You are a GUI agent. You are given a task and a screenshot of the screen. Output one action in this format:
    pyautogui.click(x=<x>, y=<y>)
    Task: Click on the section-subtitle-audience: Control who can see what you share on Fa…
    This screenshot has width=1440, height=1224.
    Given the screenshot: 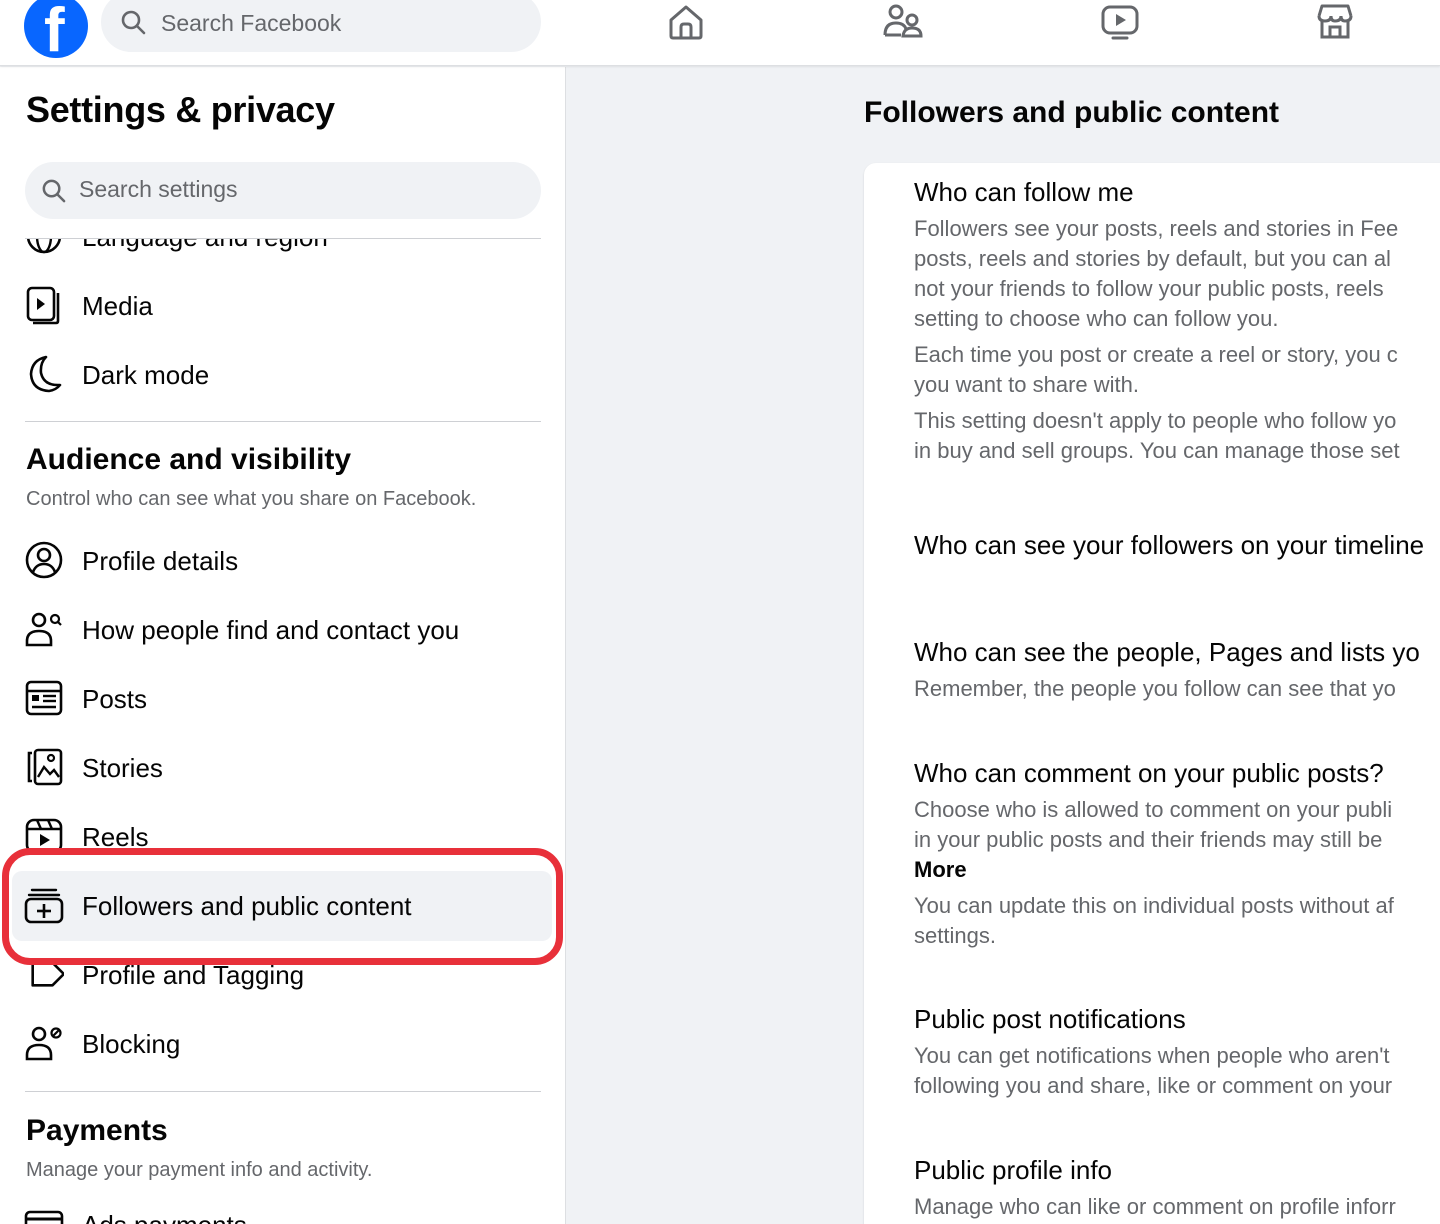 What is the action you would take?
    pyautogui.click(x=251, y=499)
    